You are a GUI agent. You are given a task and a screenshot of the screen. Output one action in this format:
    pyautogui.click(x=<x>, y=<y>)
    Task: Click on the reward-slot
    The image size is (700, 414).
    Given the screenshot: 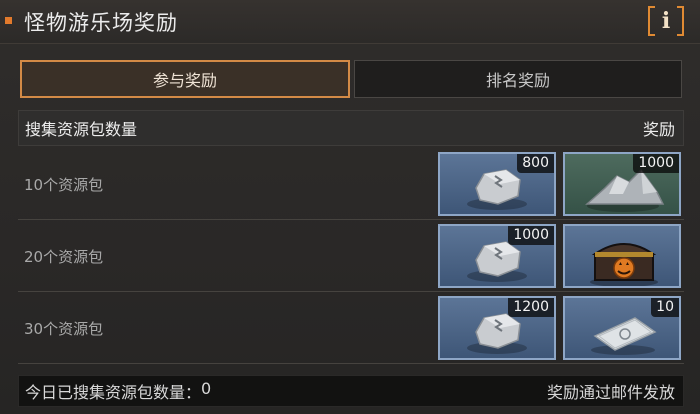 What is the action you would take?
    pyautogui.click(x=622, y=256)
    